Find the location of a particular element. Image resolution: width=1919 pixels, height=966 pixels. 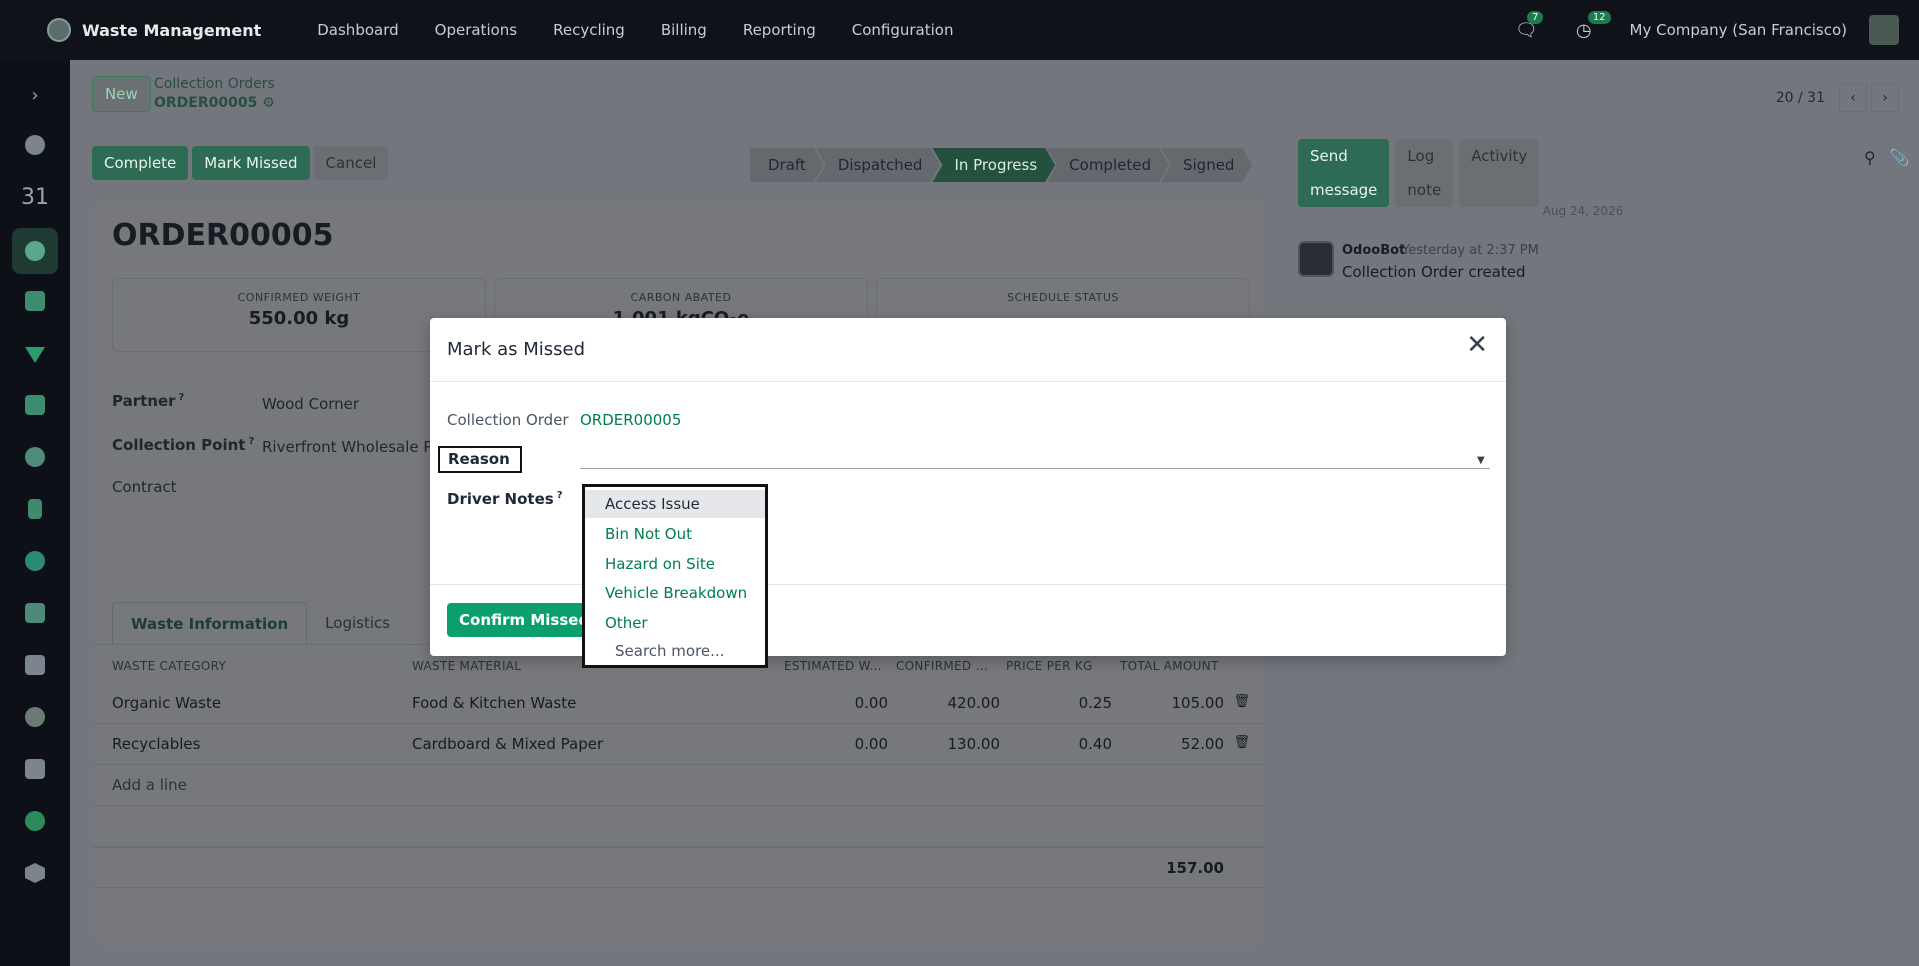

record-gear-icon: ⚙ is located at coordinates (268, 103).